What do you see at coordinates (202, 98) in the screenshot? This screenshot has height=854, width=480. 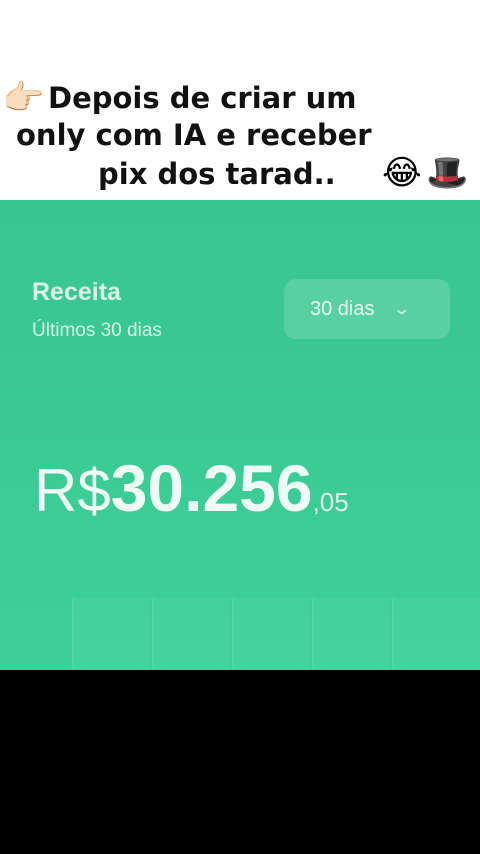 I see `caption-line-1: Depois de criar um` at bounding box center [202, 98].